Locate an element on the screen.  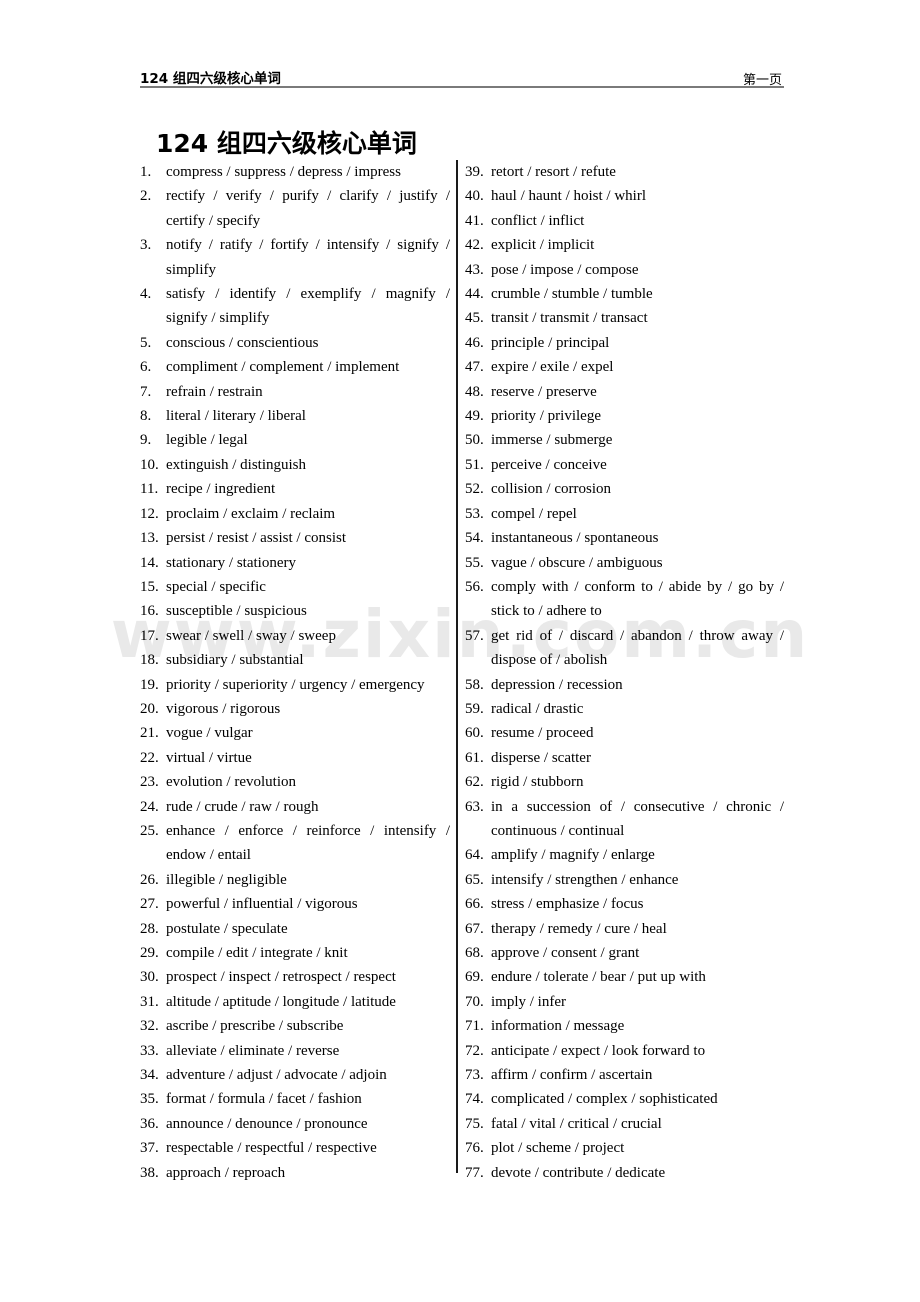
word-group-text: immerse / submerge is located at coordinates (552, 440).